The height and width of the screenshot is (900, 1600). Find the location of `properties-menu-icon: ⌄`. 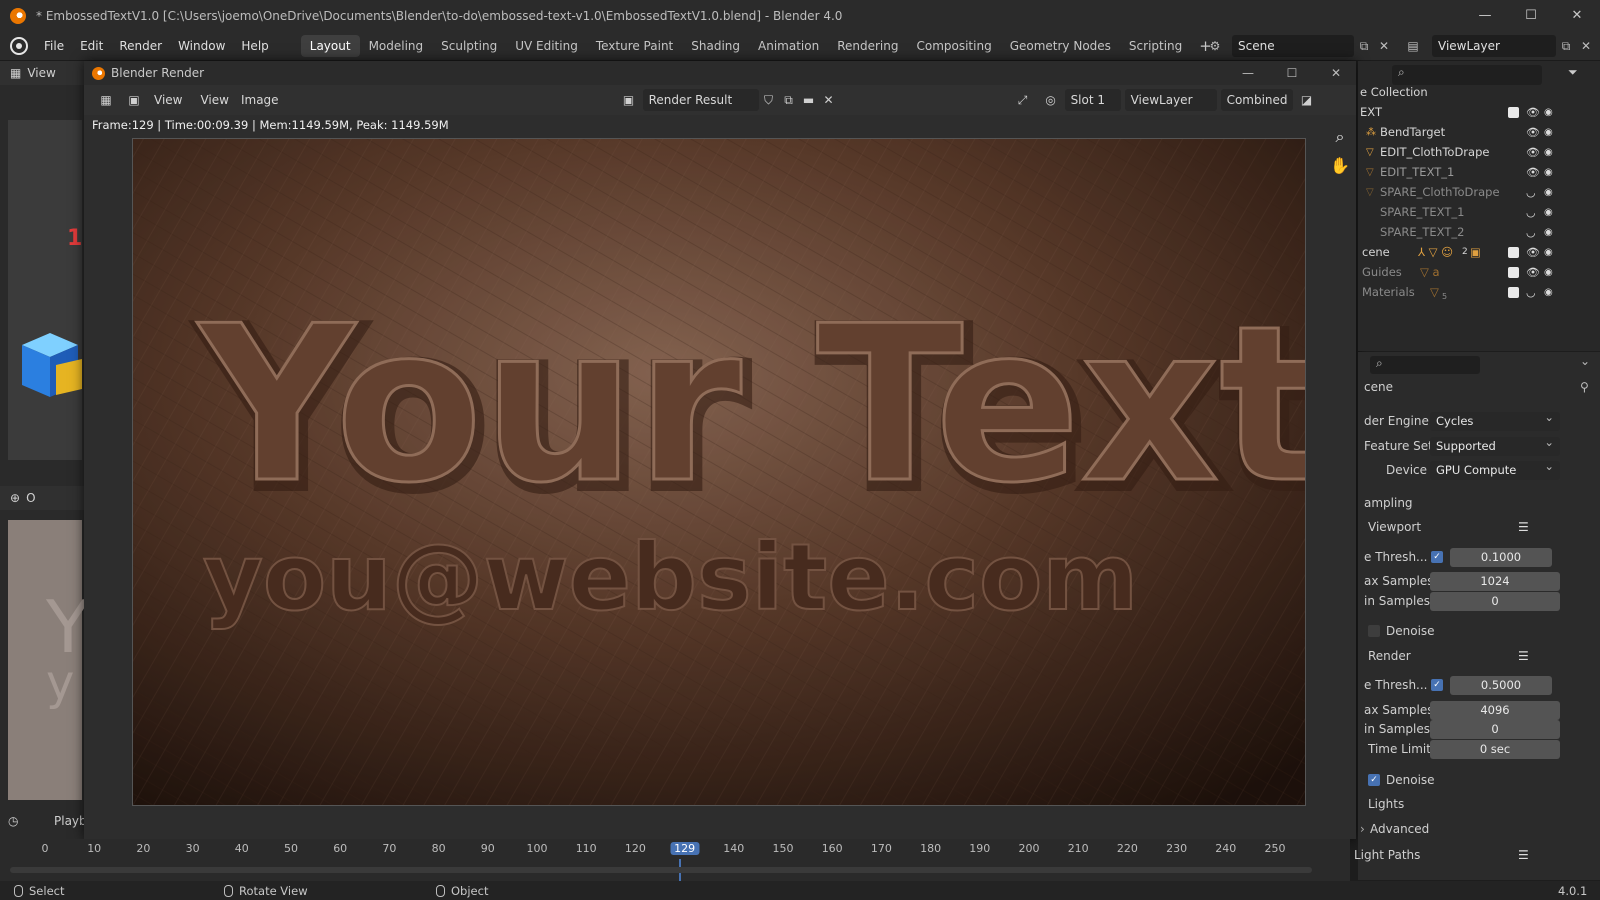

properties-menu-icon: ⌄ is located at coordinates (1585, 361).